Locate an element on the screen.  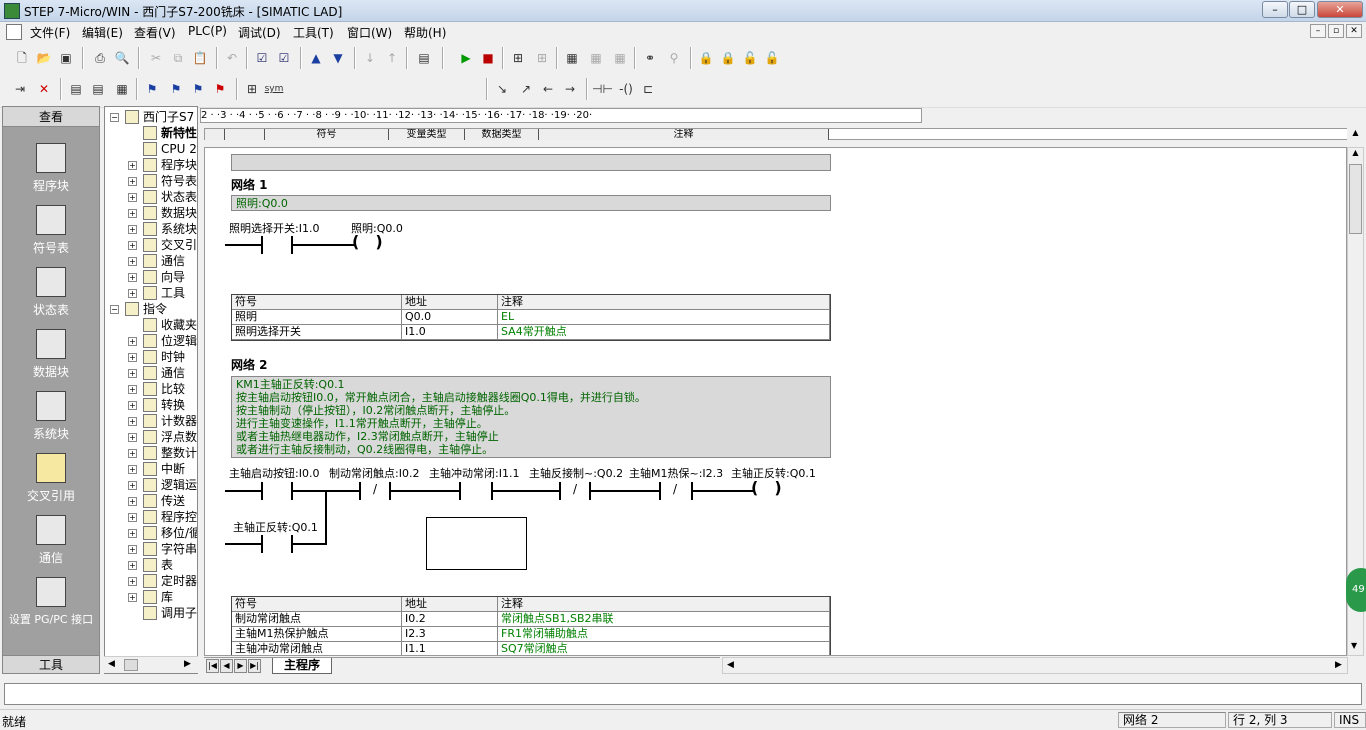
run-icon: ▶ is located at coordinates (466, 58).